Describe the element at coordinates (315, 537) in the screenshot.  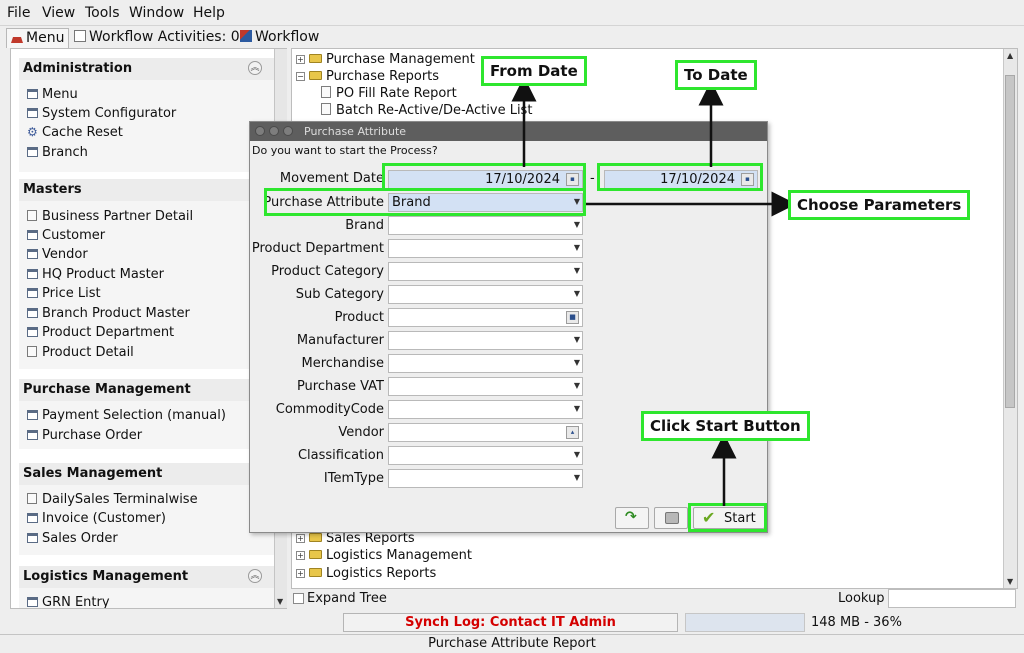
I see `folder-icon` at that location.